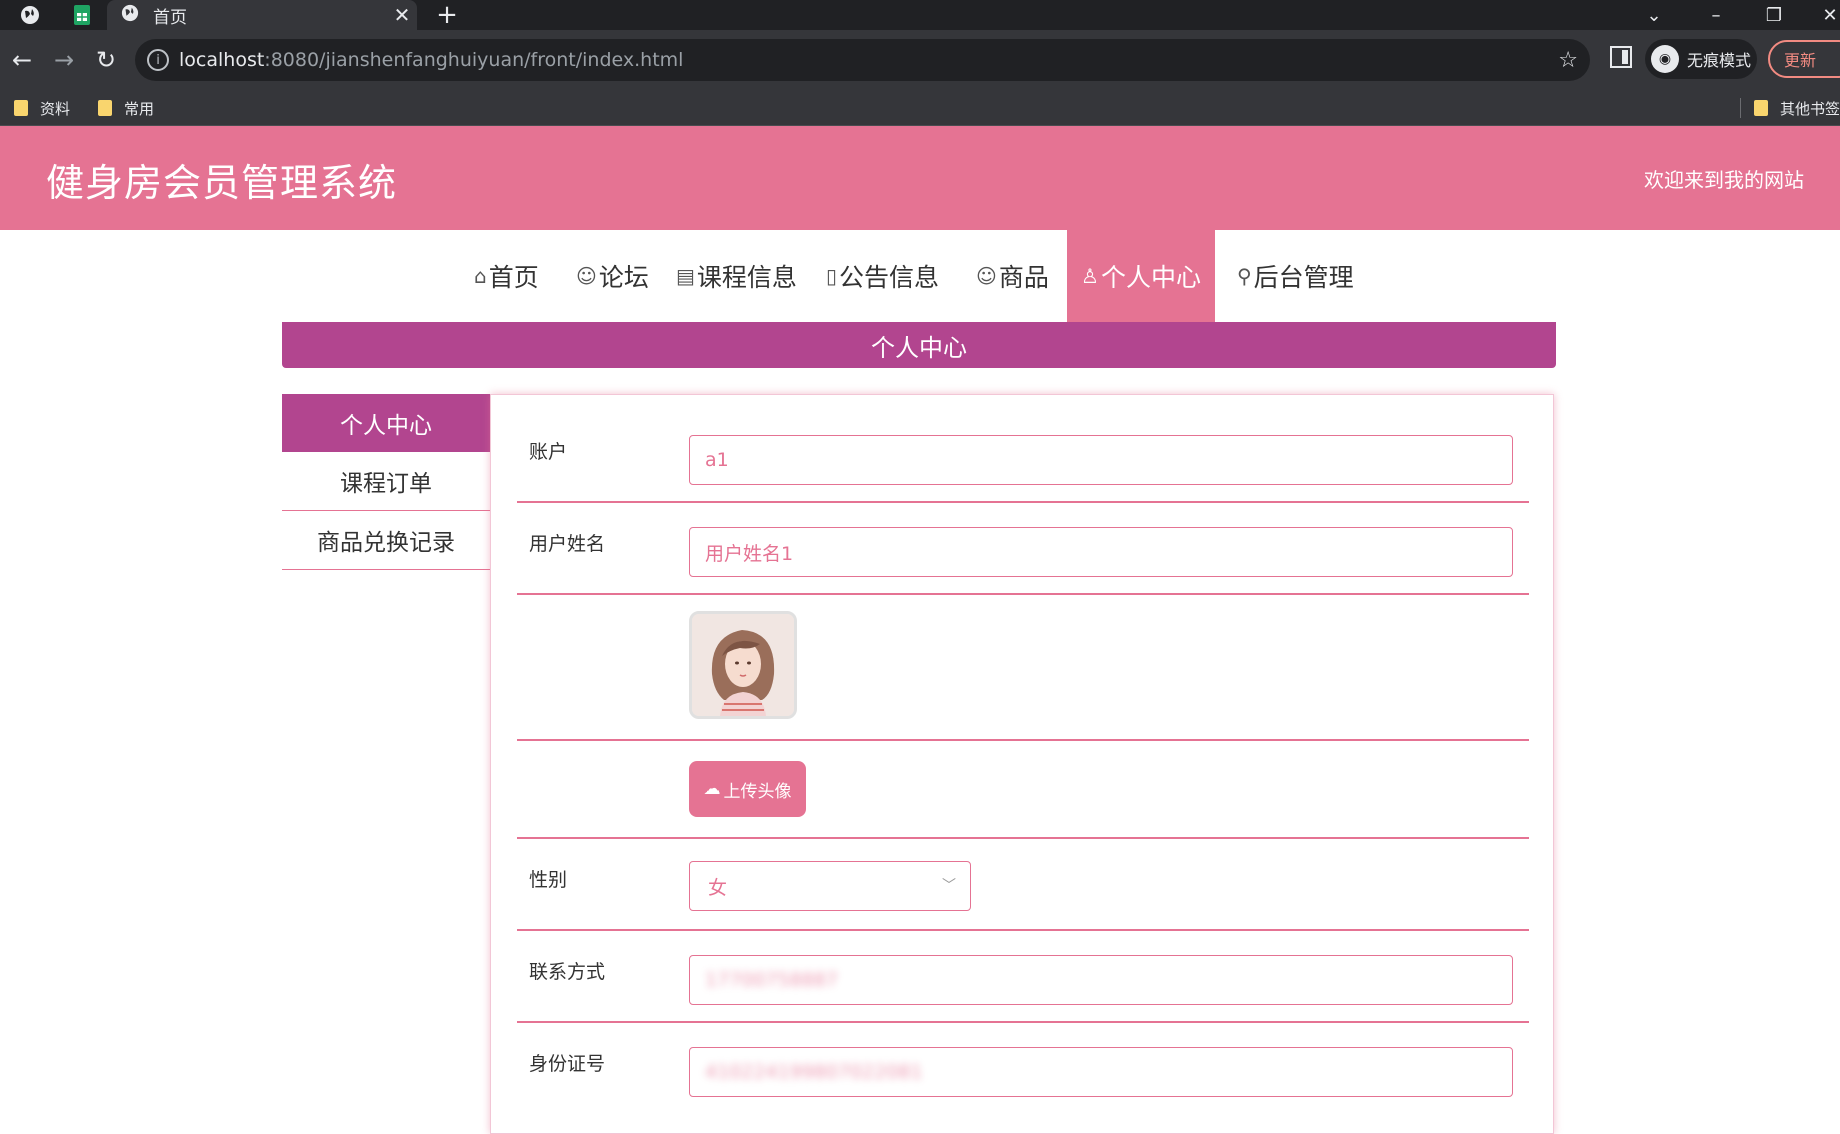 The width and height of the screenshot is (1840, 1134). I want to click on main-nav: ⌂ 首页 ☺ 论坛 ▤ 课程信息 ▯ 公告信息 ☺ 商品 ♙ 个人中心 ⚲ 后台管理, so click(920, 276).